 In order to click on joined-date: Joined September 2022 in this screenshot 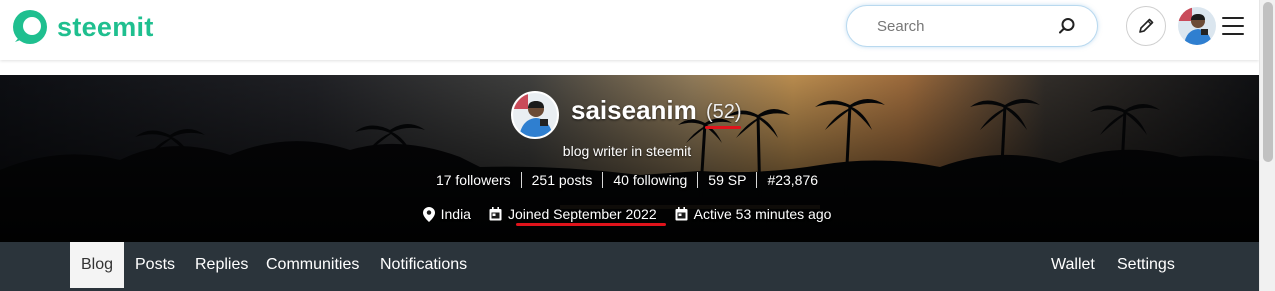, I will do `click(573, 214)`.